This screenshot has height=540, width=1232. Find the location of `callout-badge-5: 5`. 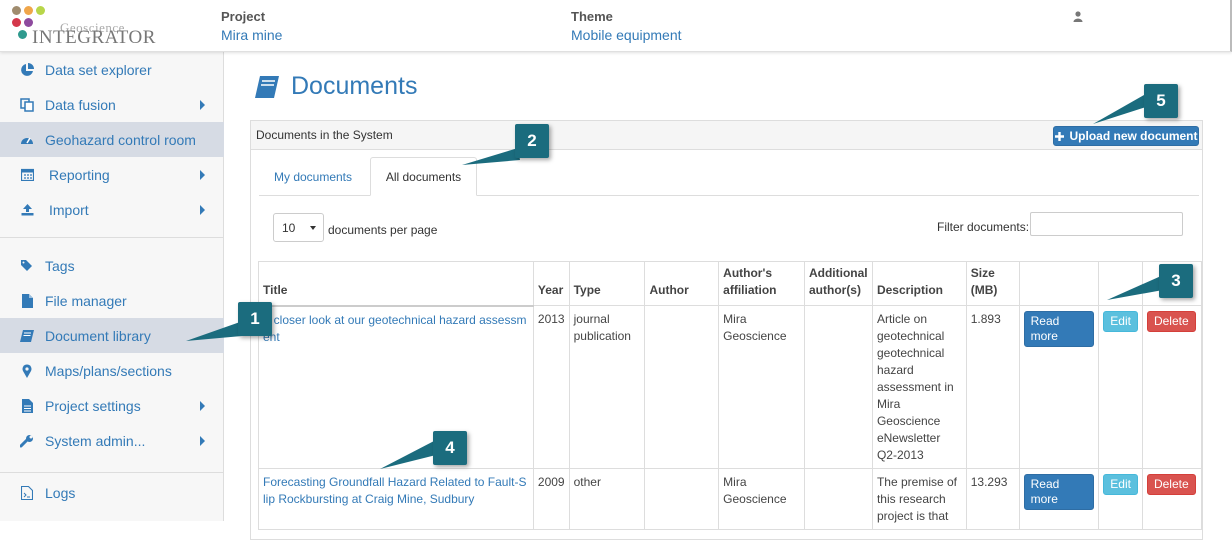

callout-badge-5: 5 is located at coordinates (1161, 101).